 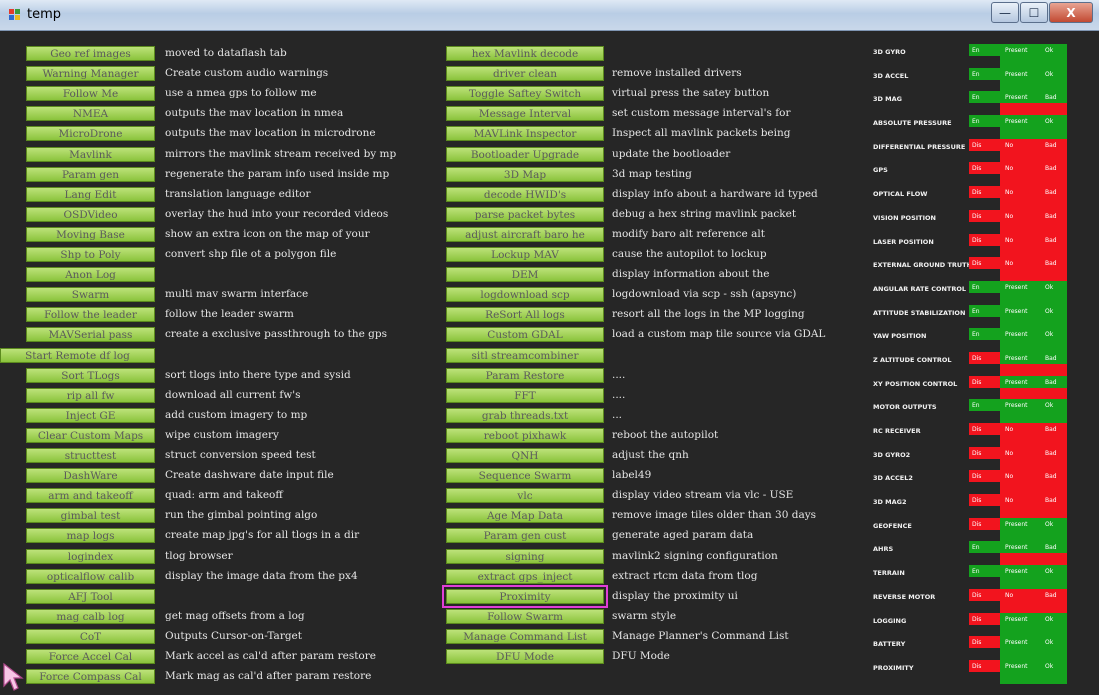 I want to click on warning-manager-button: Warning Manager, so click(x=90, y=74).